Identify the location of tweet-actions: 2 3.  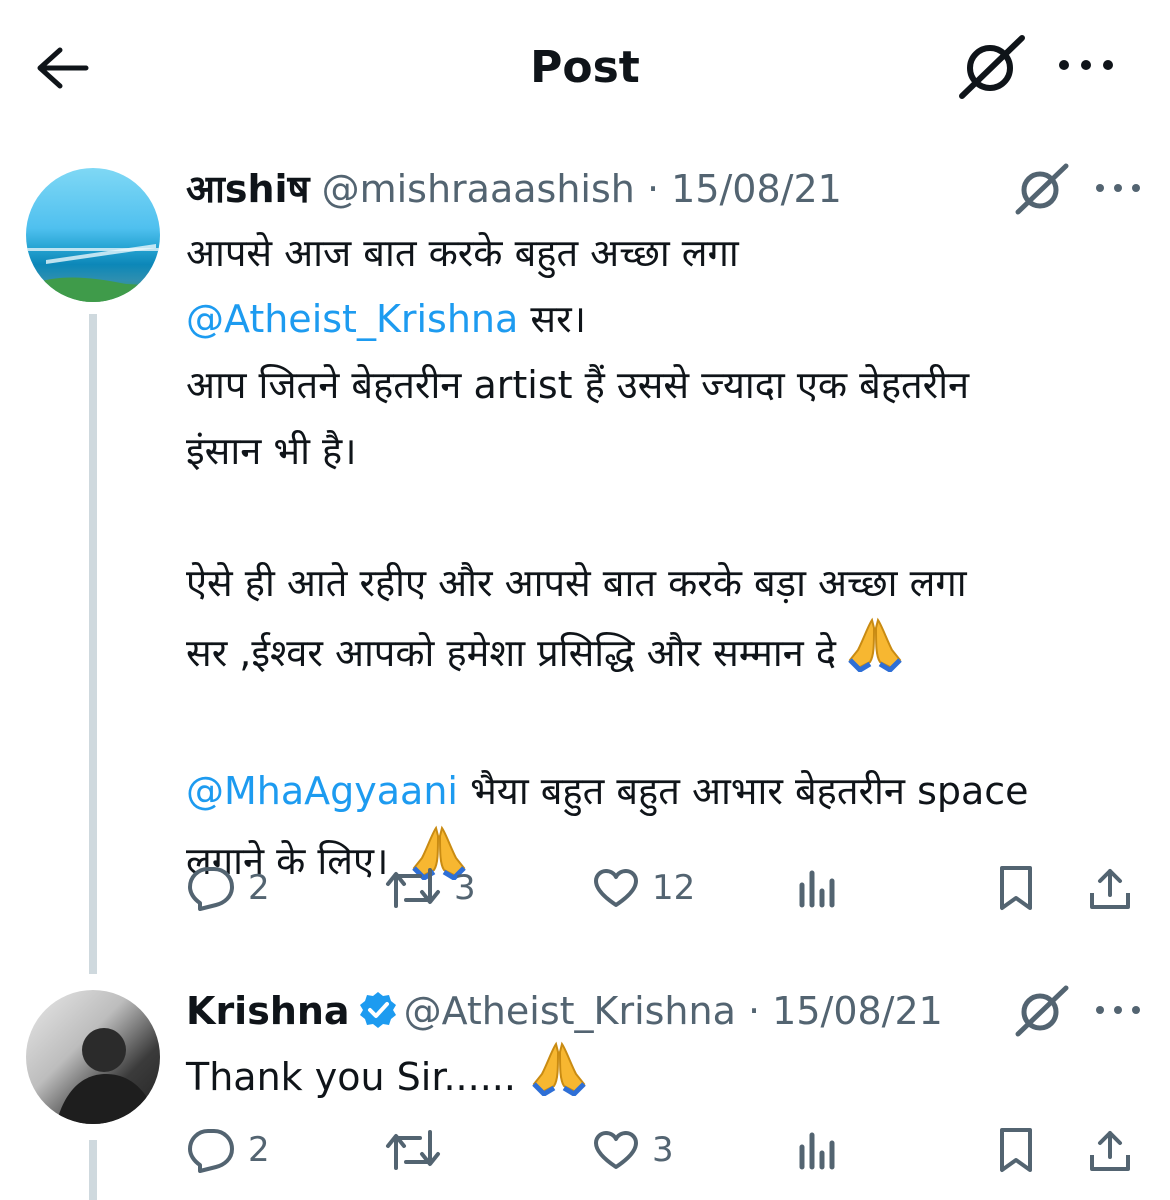
(666, 1150).